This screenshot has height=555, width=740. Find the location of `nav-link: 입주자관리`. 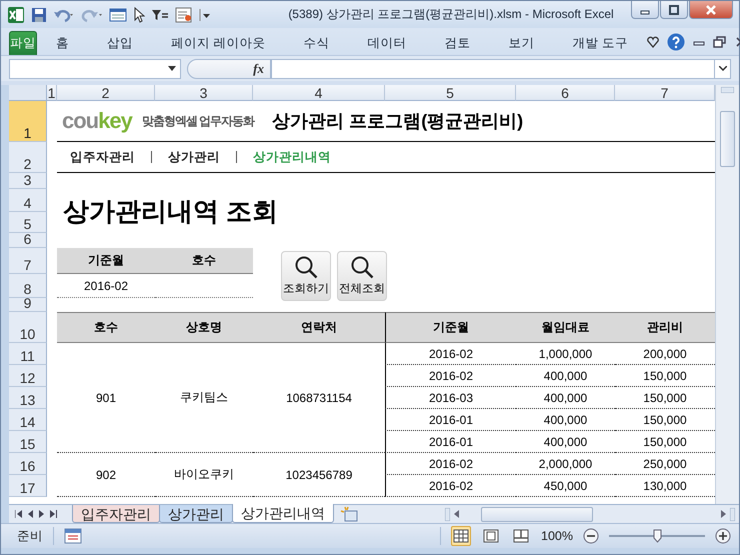

nav-link: 입주자관리 is located at coordinates (102, 157).